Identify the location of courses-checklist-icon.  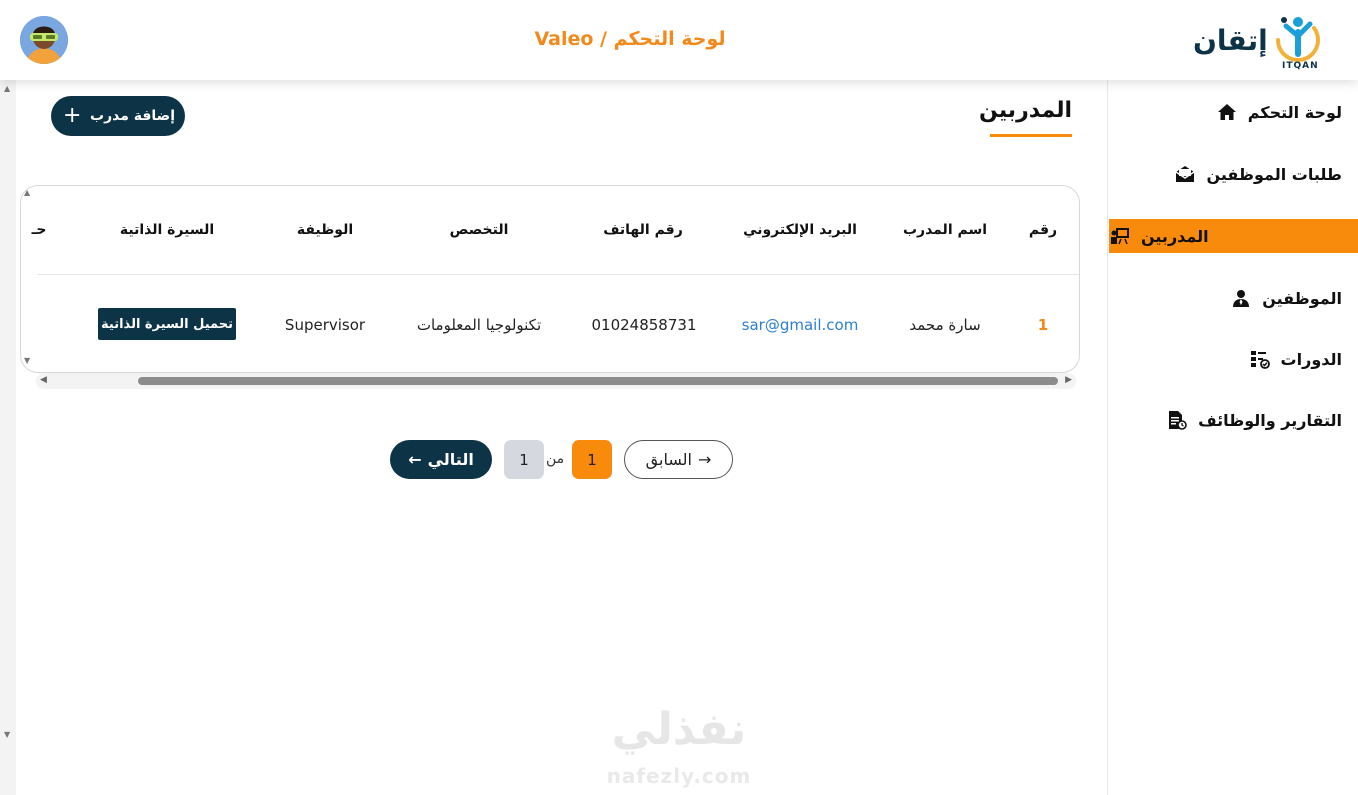
(1260, 359).